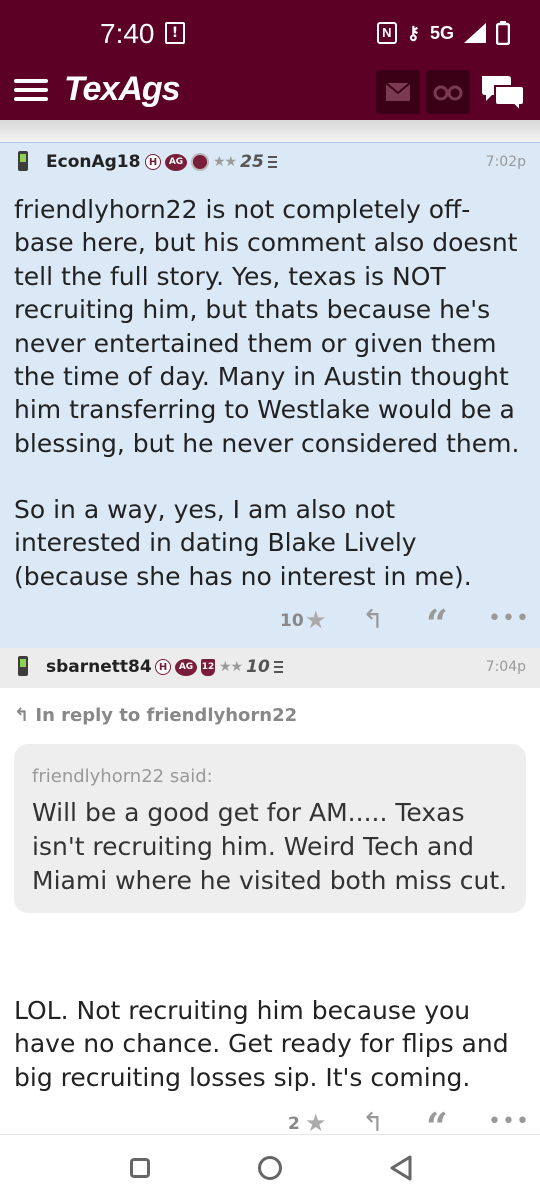  What do you see at coordinates (200, 162) in the screenshot?
I see `team-logo-icon` at bounding box center [200, 162].